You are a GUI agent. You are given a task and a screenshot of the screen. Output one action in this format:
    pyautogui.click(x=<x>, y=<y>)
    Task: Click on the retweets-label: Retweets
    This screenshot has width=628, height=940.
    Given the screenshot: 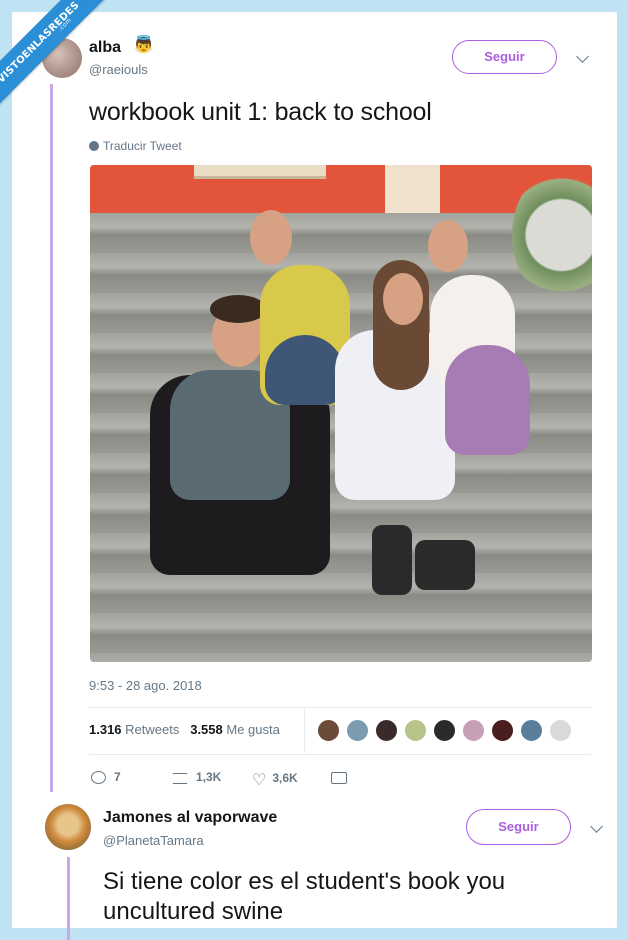 What is the action you would take?
    pyautogui.click(x=152, y=729)
    